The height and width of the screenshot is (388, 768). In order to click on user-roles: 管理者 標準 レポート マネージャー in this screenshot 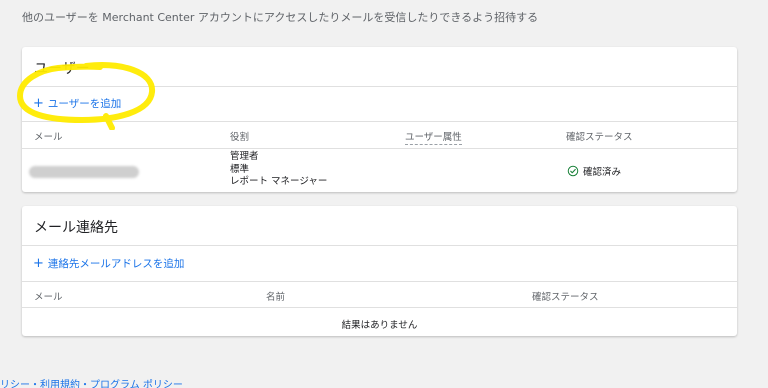, I will do `click(278, 170)`.